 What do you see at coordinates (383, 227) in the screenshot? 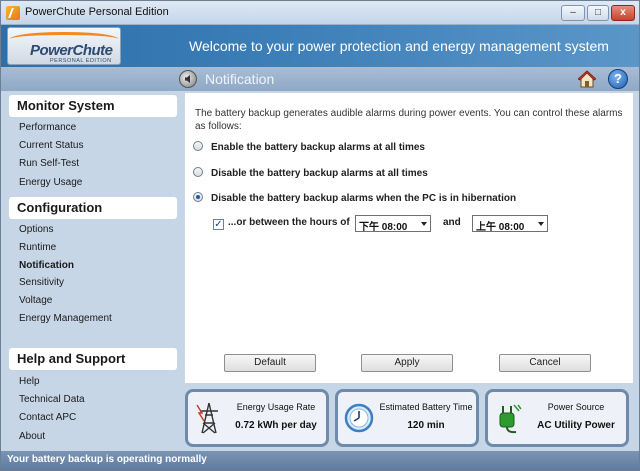
I see `from-time-value: 下午 08:00` at bounding box center [383, 227].